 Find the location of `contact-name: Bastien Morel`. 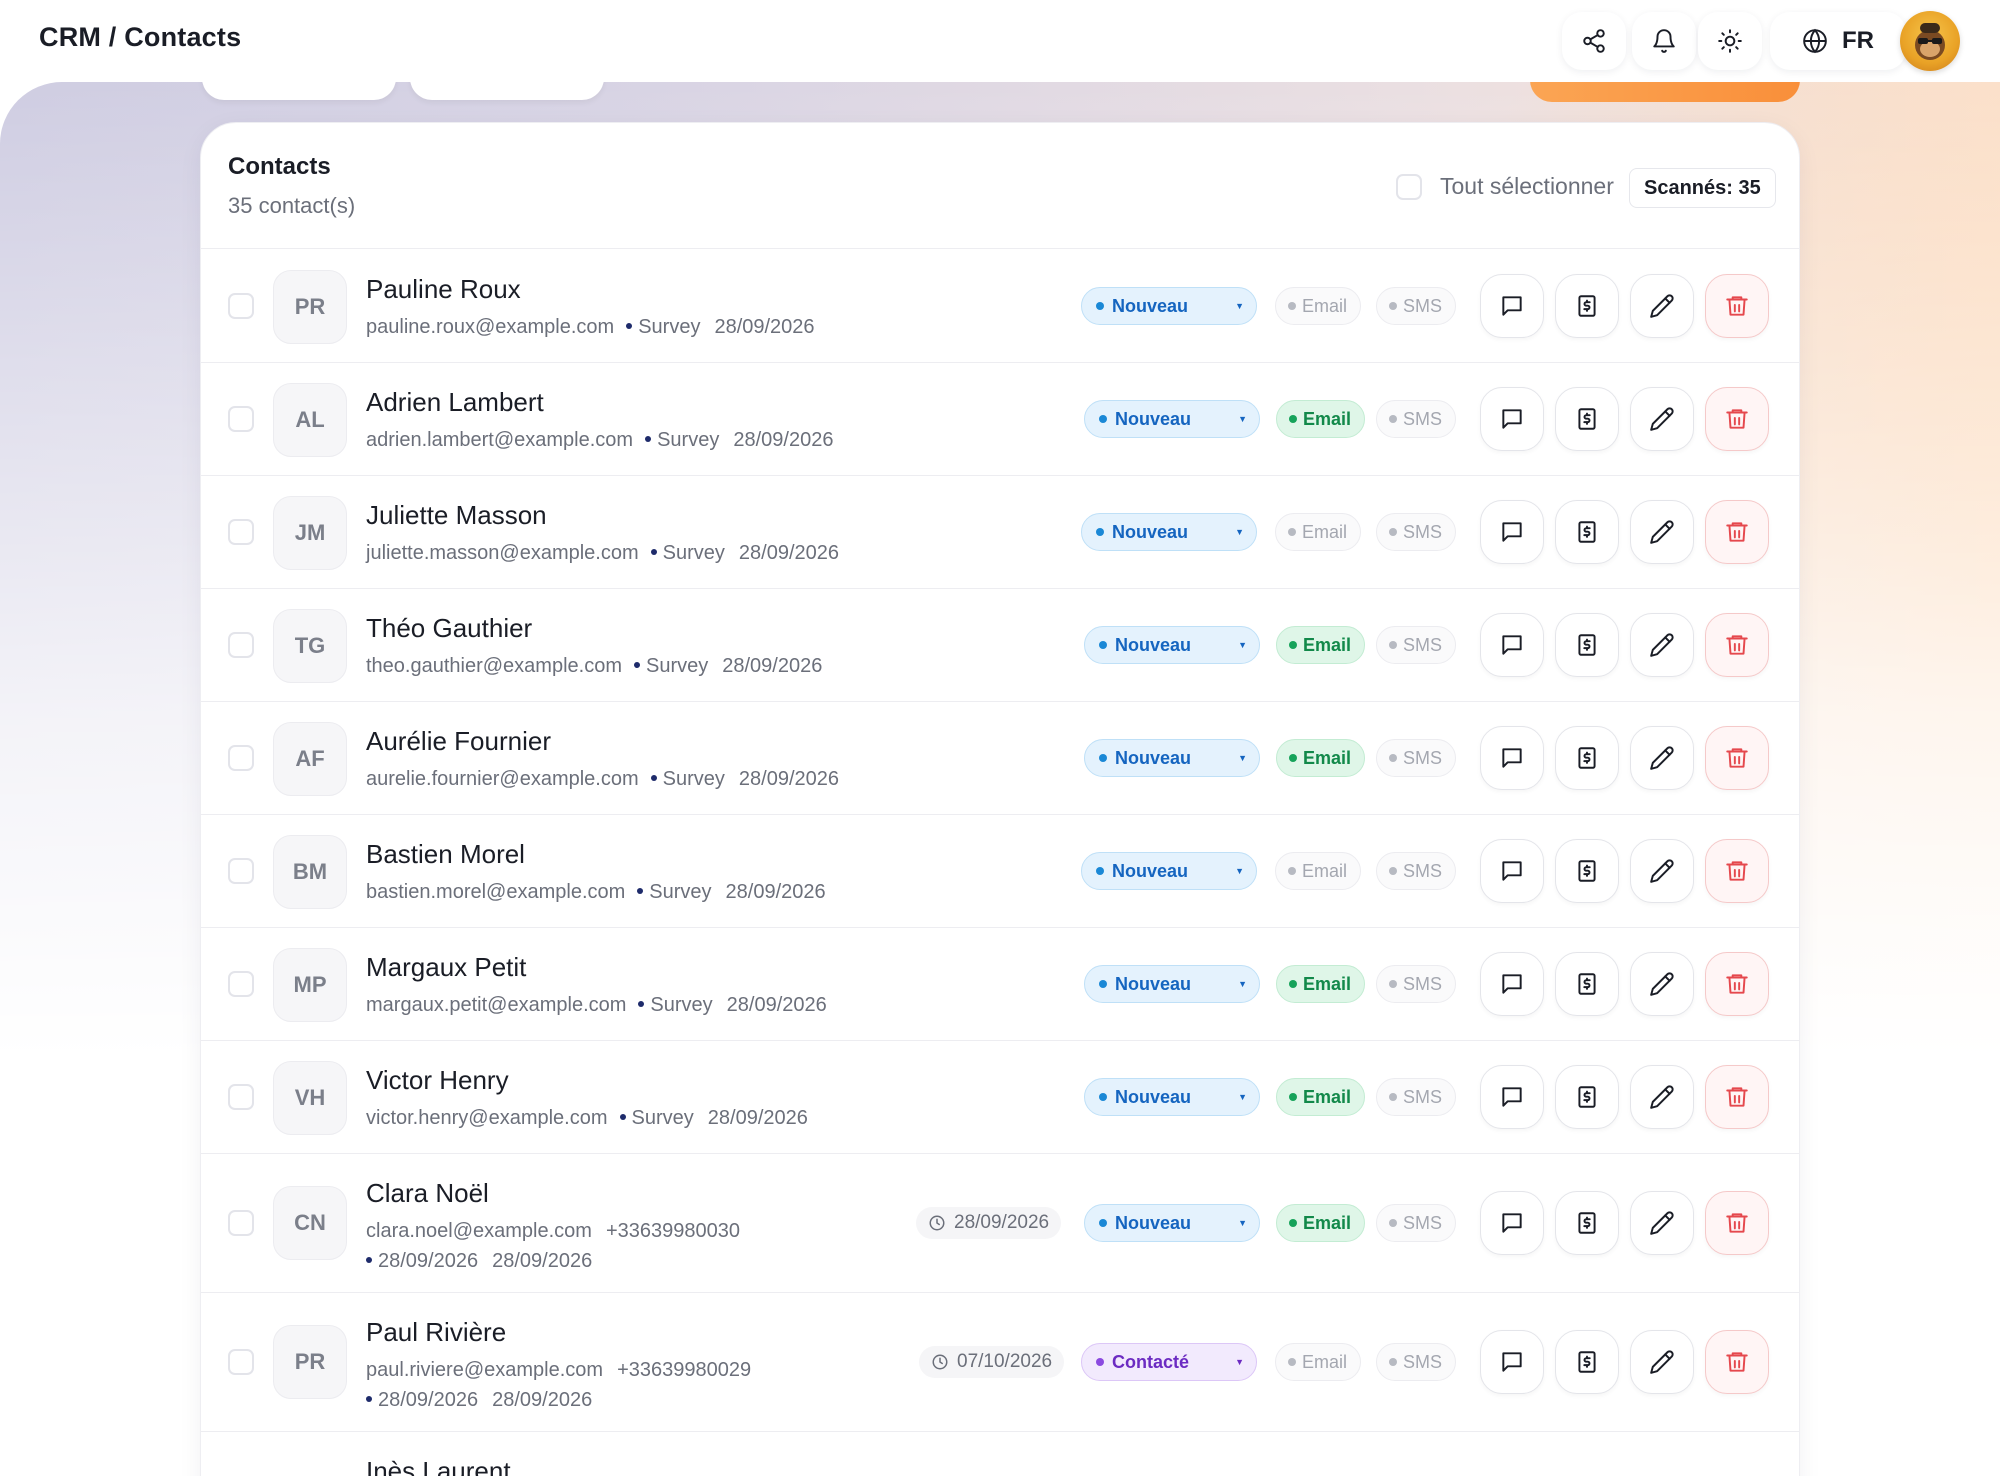

contact-name: Bastien Morel is located at coordinates (445, 854).